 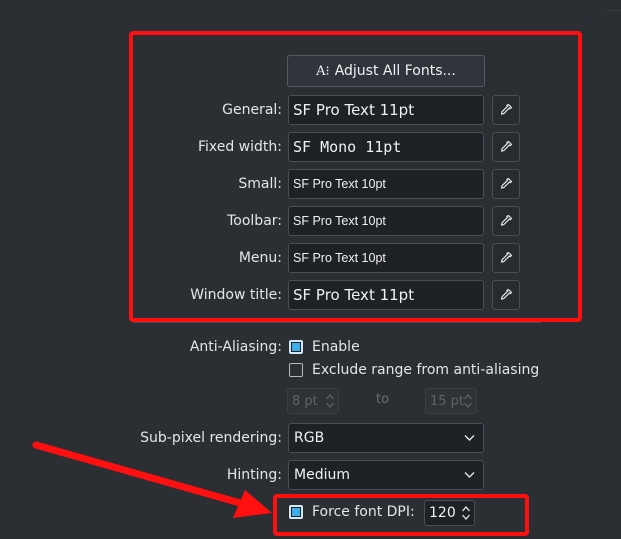 I want to click on anti-aliasing-enable-label: Enable, so click(x=336, y=347).